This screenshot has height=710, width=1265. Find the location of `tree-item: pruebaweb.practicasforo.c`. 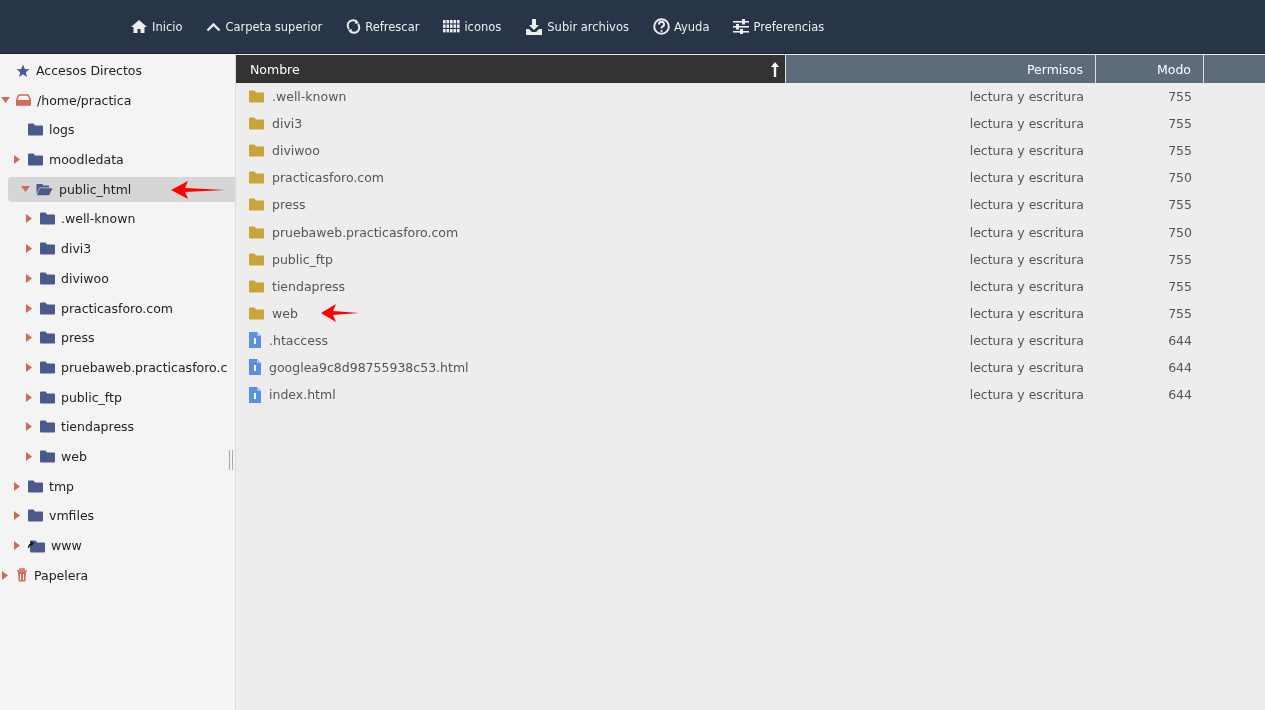

tree-item: pruebaweb.practicasforo.c is located at coordinates (117, 367).